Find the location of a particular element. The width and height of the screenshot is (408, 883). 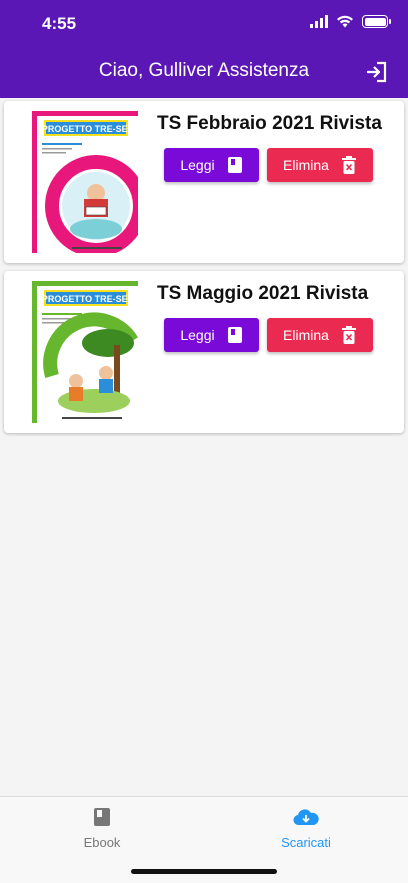

status-time: 4:55 is located at coordinates (59, 23).